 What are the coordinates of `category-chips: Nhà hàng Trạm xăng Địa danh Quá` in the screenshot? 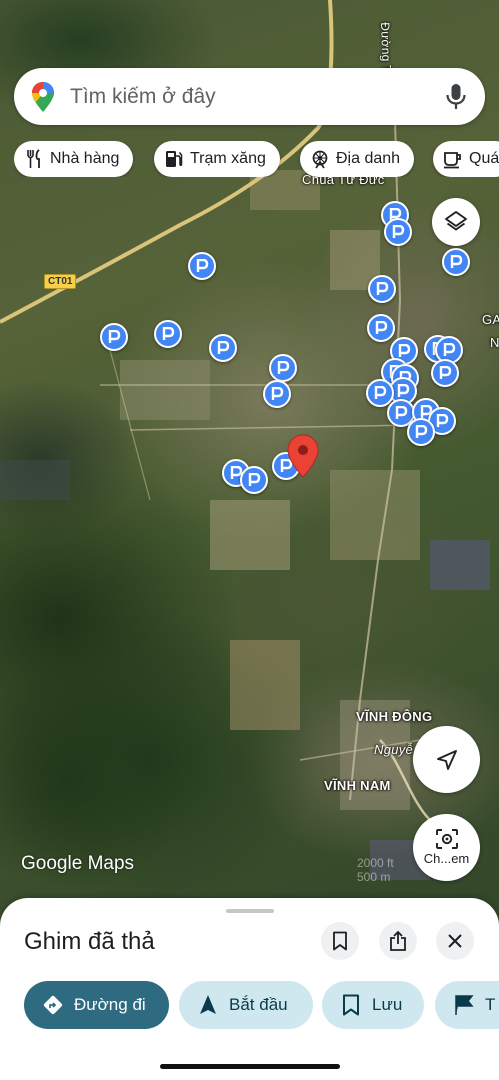 It's located at (256, 159).